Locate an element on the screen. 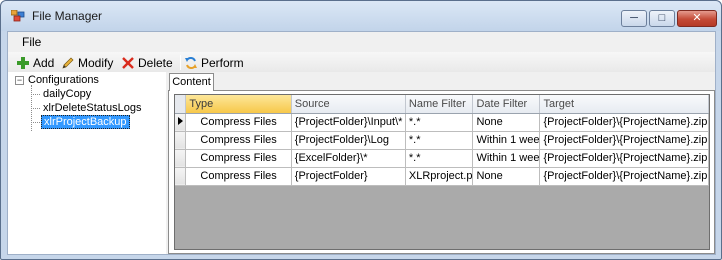 This screenshot has height=260, width=722. modify-button: Modify is located at coordinates (87, 63).